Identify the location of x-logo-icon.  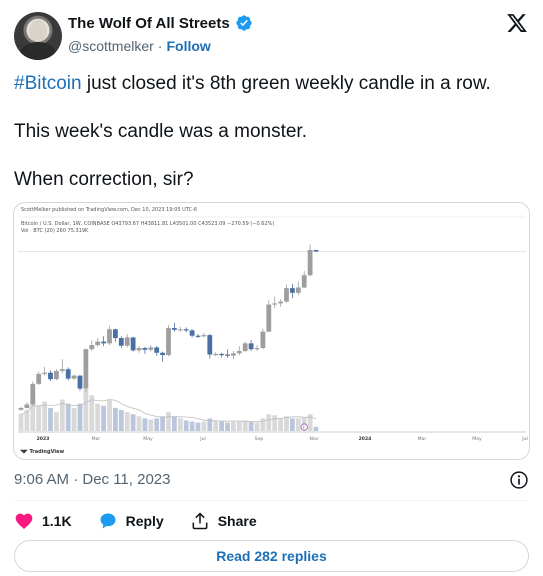
(517, 23).